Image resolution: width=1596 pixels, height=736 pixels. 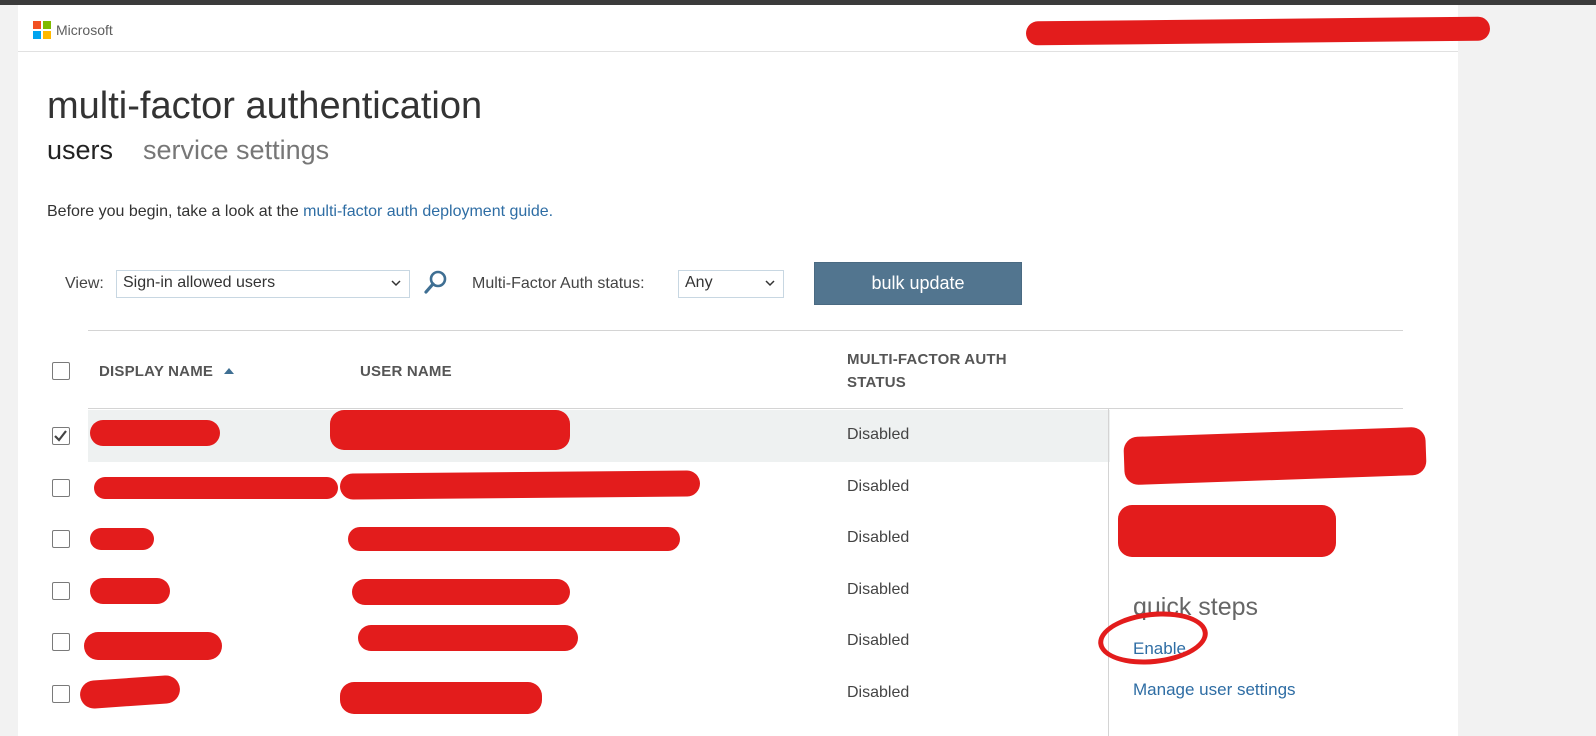 What do you see at coordinates (1214, 690) in the screenshot?
I see `manage-user-settings-link: Manage user settings` at bounding box center [1214, 690].